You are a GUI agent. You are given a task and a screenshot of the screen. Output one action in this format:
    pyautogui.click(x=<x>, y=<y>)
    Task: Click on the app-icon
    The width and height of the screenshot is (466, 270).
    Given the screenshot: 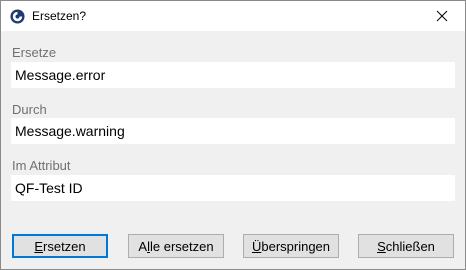 What is the action you would take?
    pyautogui.click(x=17, y=16)
    